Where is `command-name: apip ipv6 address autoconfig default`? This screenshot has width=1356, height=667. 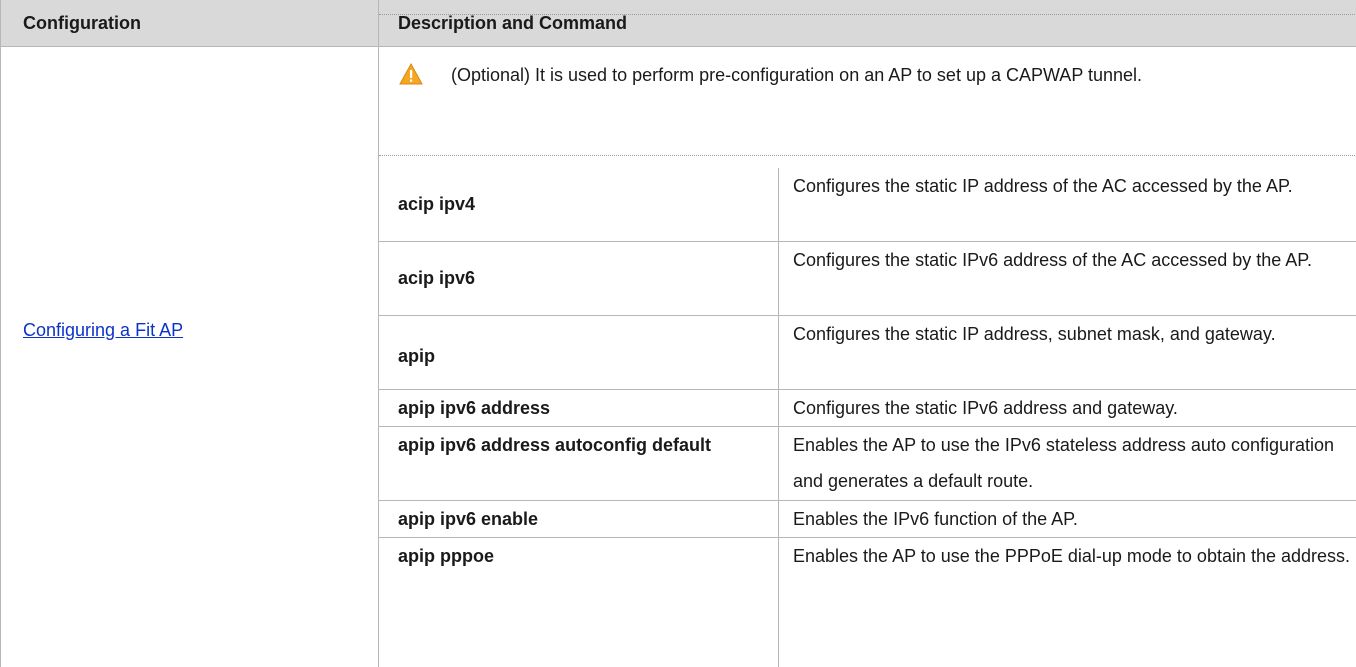
command-name: apip ipv6 address autoconfig default is located at coordinates (555, 445).